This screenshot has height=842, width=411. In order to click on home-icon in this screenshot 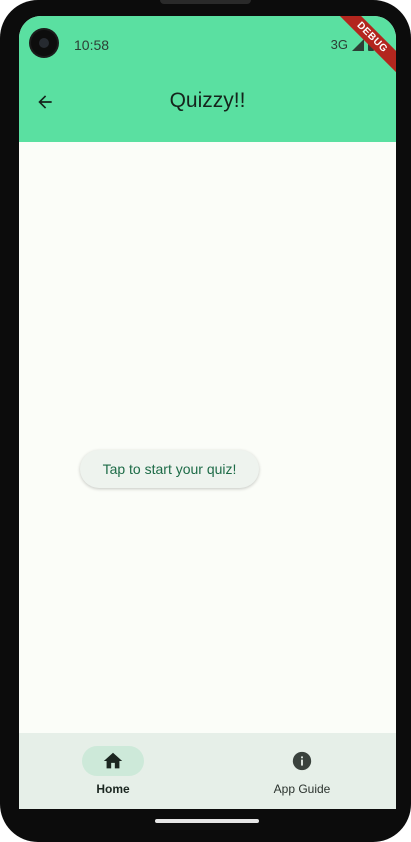, I will do `click(113, 760)`.